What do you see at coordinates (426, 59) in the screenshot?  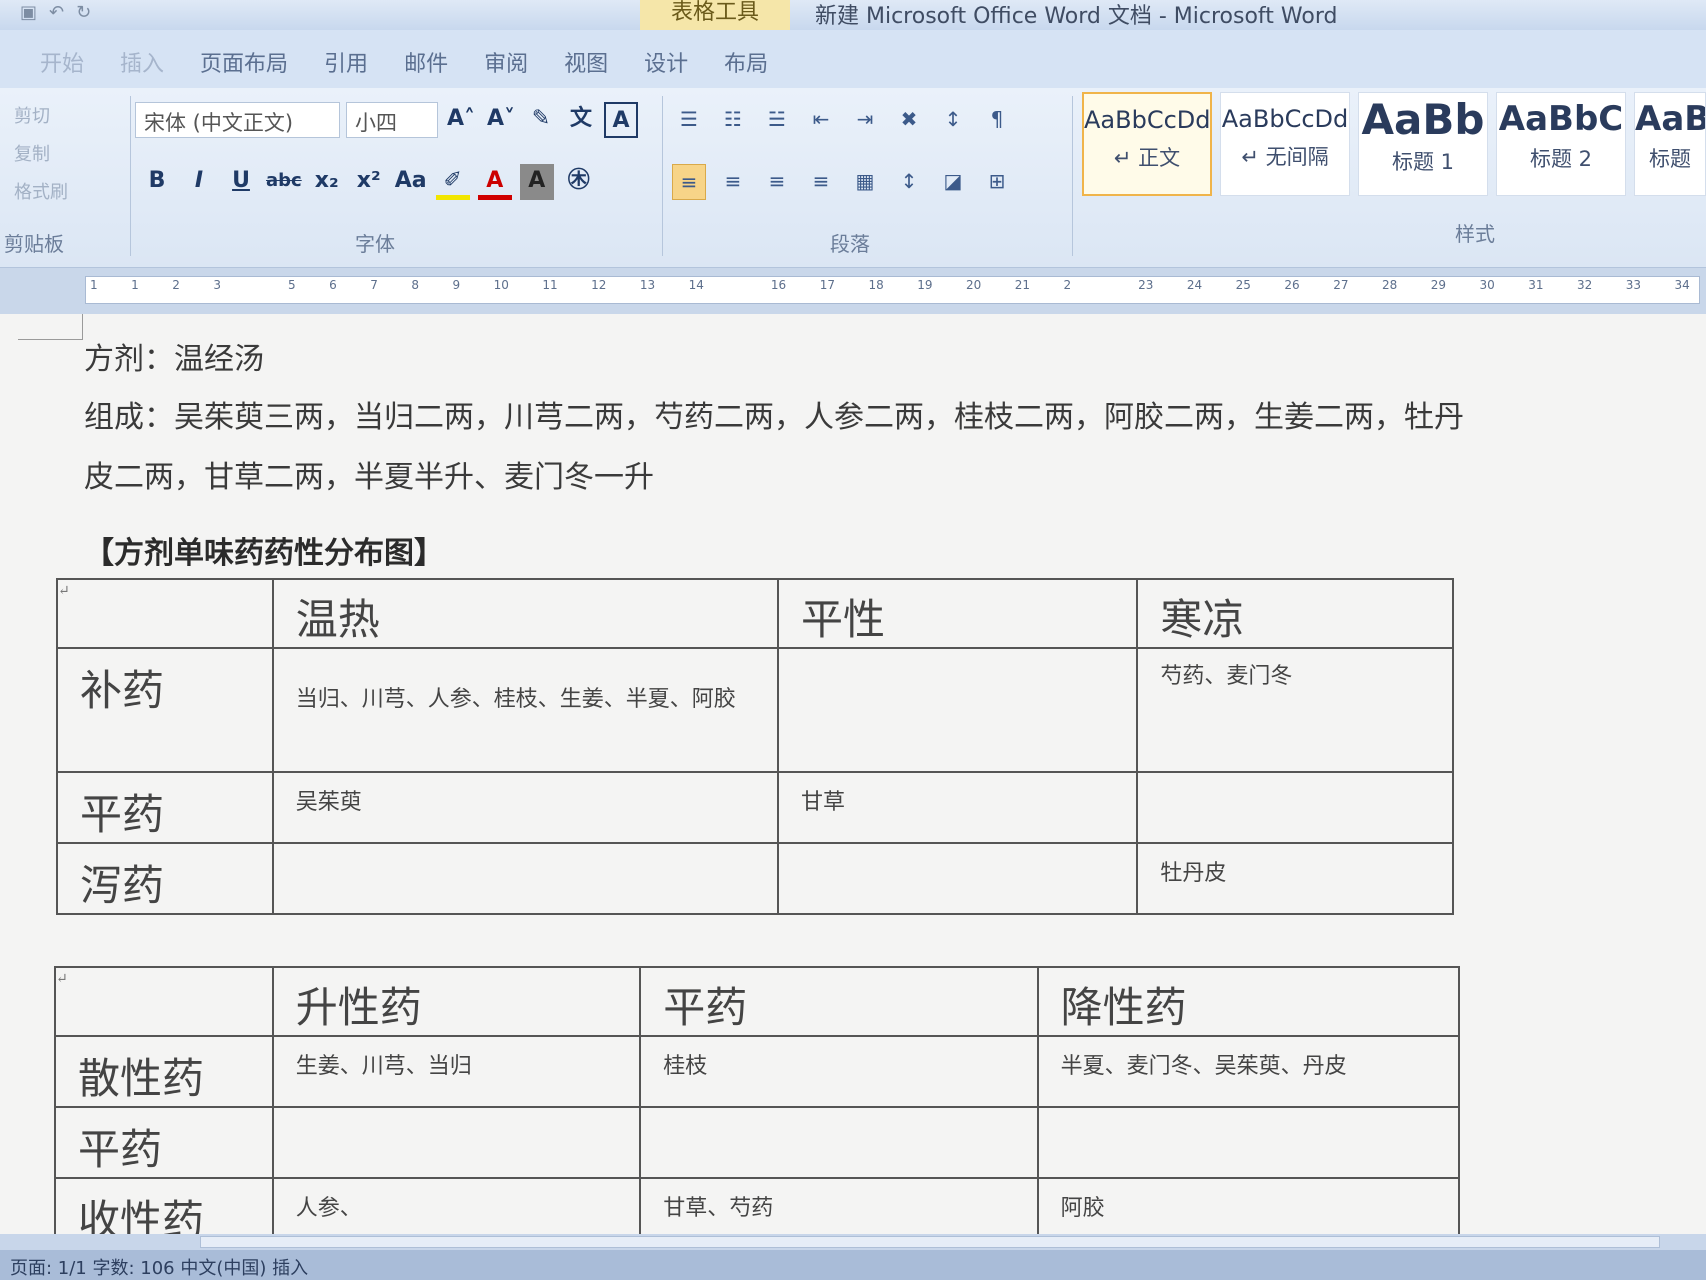 I see `tab-mailings: 邮件` at bounding box center [426, 59].